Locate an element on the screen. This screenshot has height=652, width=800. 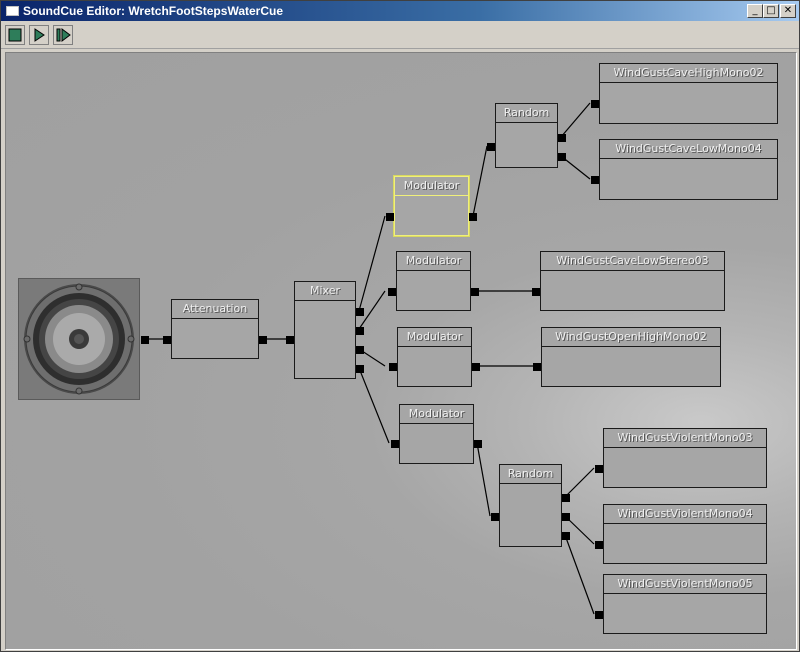
play-node-button is located at coordinates (63, 35).